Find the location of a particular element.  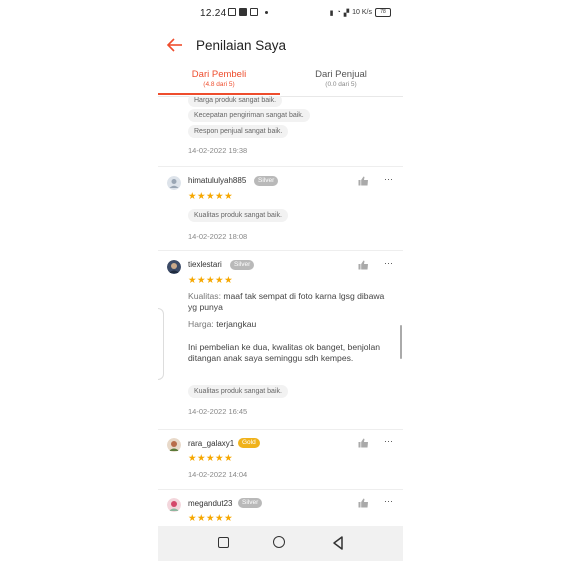

back-triangle-icon is located at coordinates (338, 543).